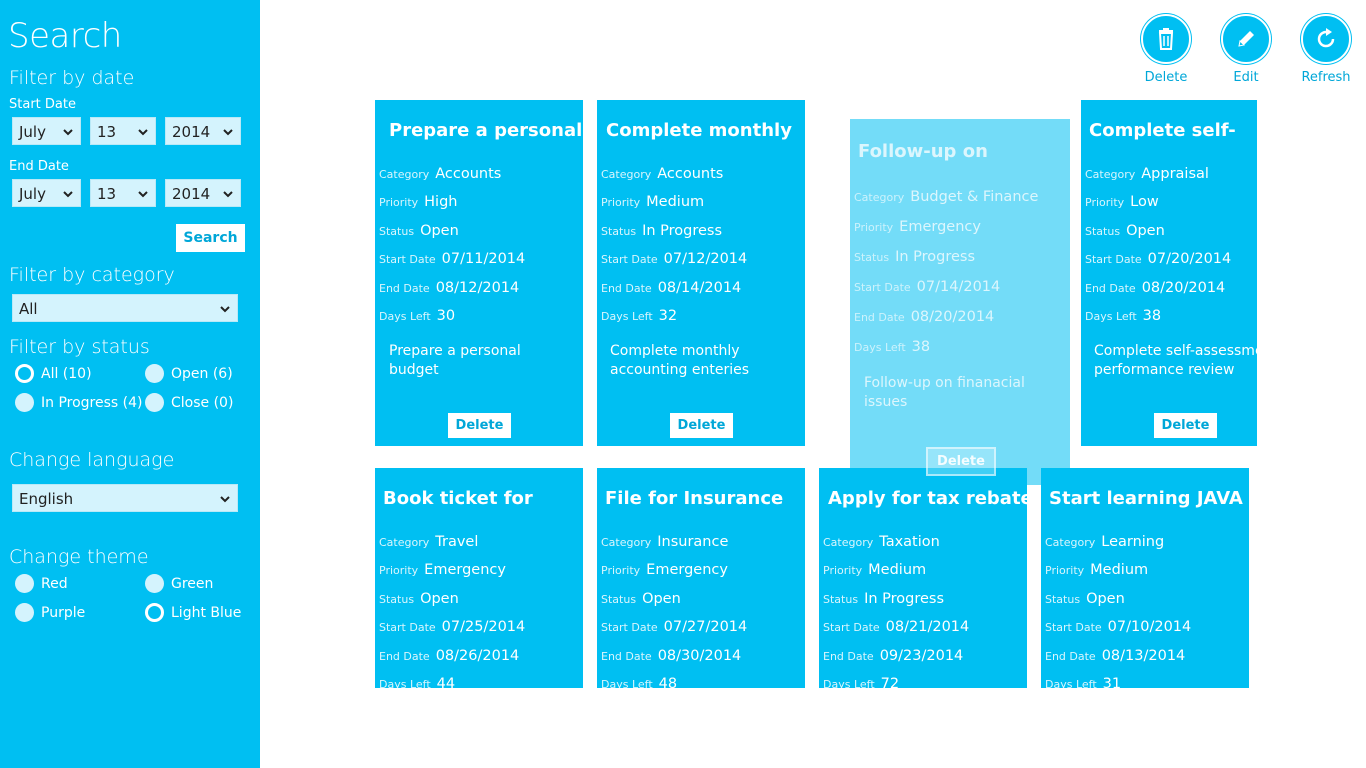 The width and height of the screenshot is (1366, 768). Describe the element at coordinates (449, 656) in the screenshot. I see `card-end-date: End Date 08/26/2014` at that location.